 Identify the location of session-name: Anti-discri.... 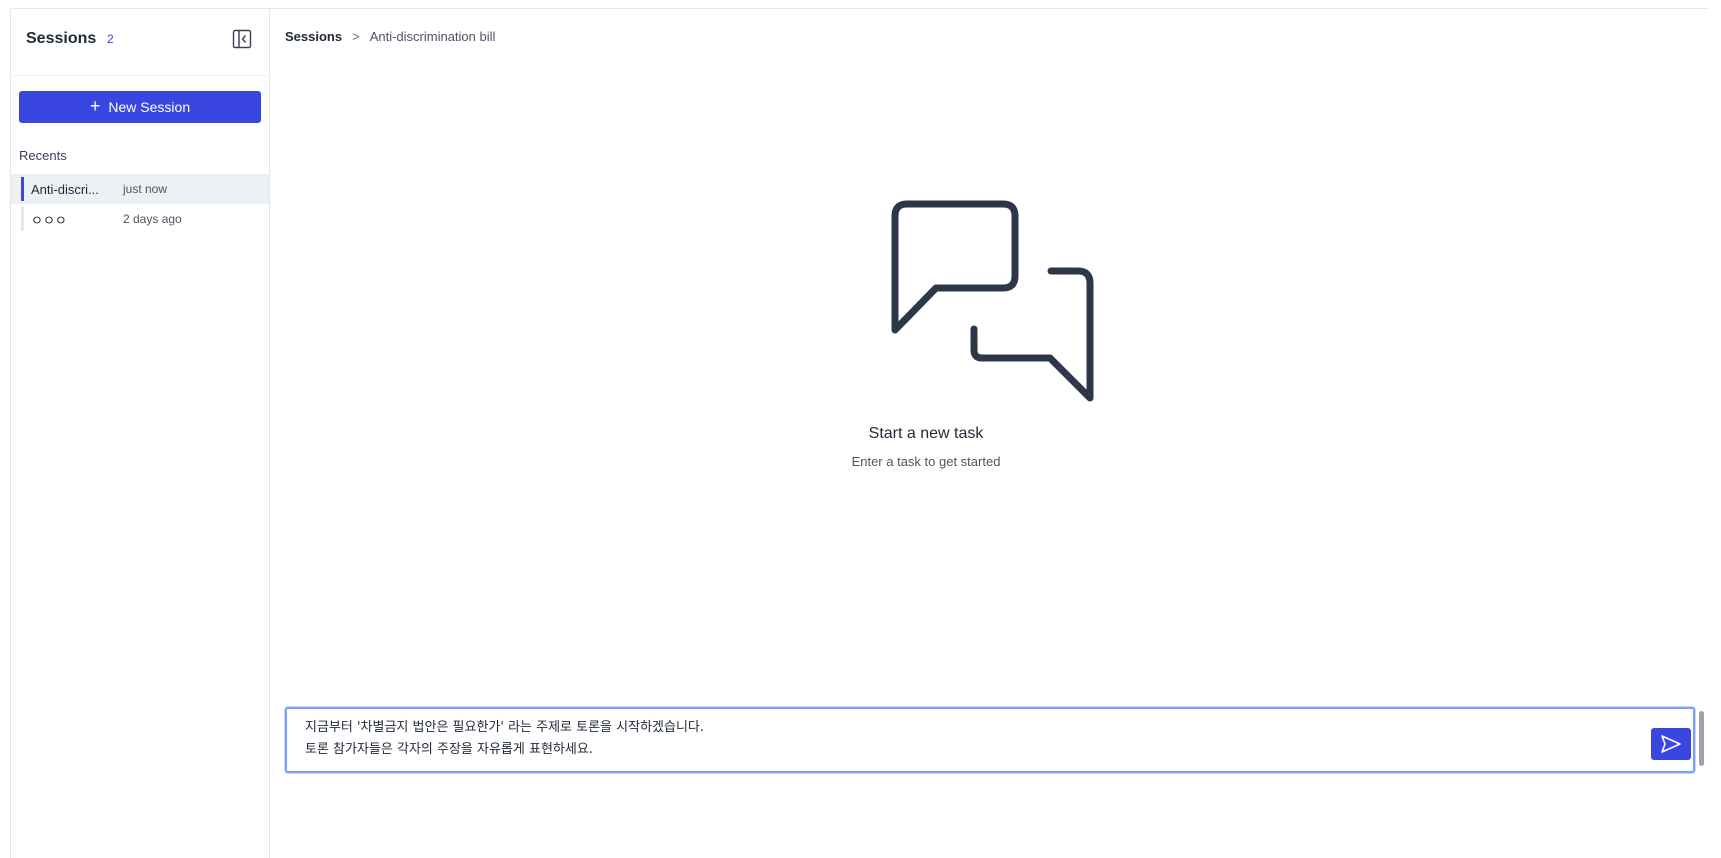
(65, 189).